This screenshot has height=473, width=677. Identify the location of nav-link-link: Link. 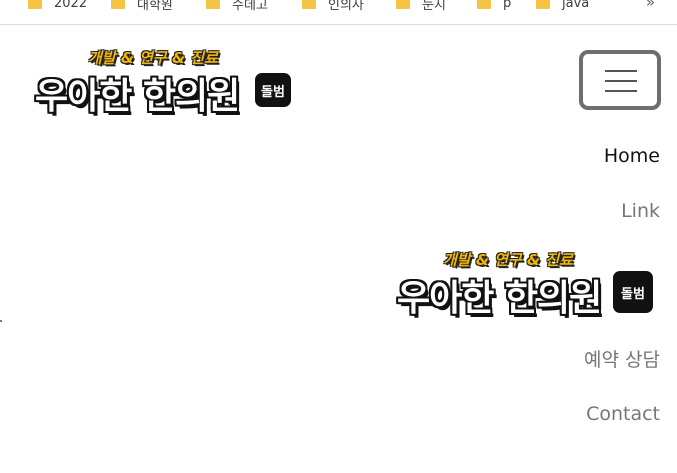
(640, 211).